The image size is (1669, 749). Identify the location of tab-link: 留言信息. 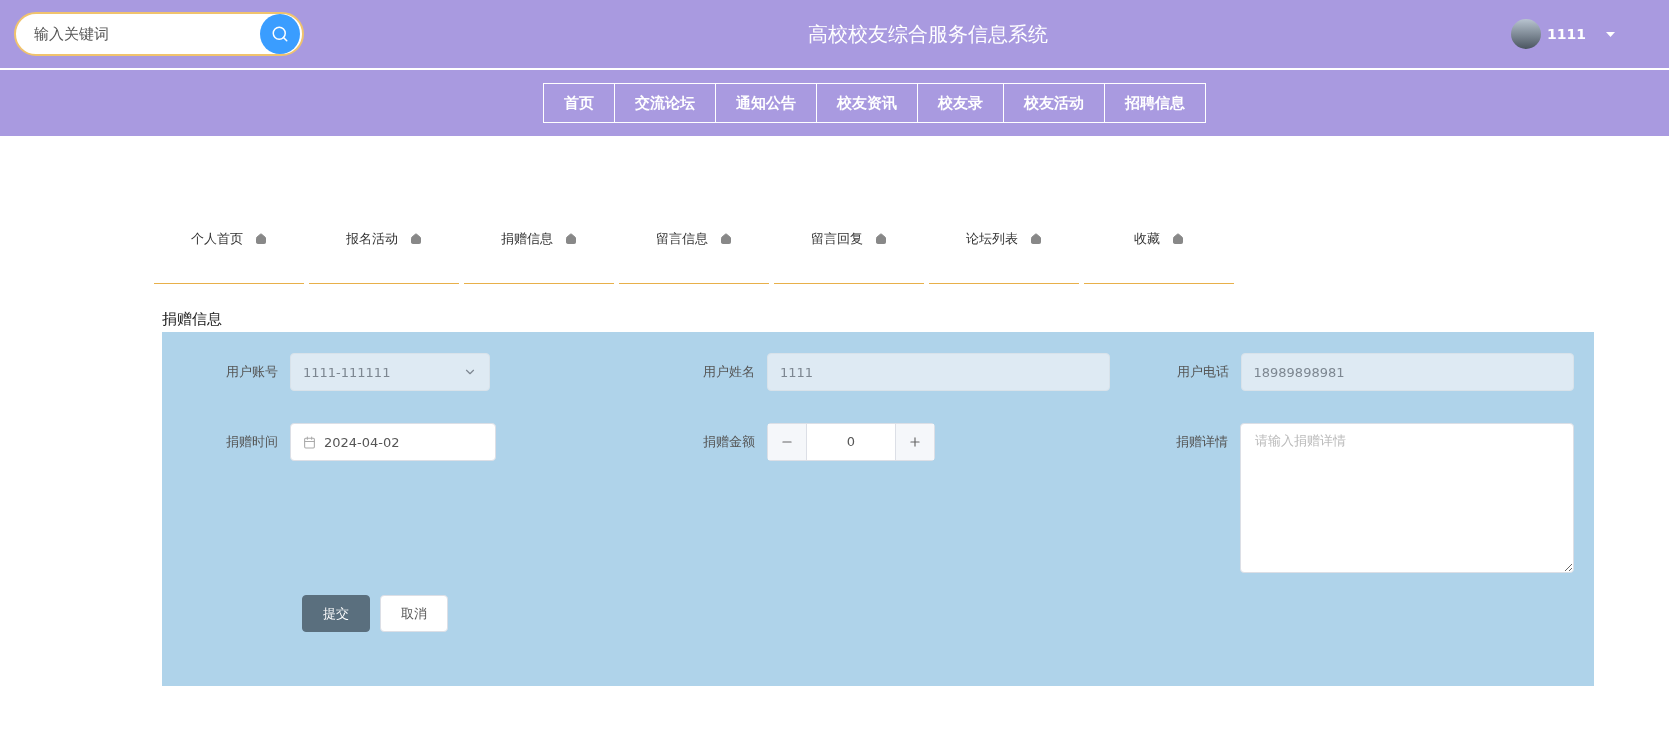
(682, 238).